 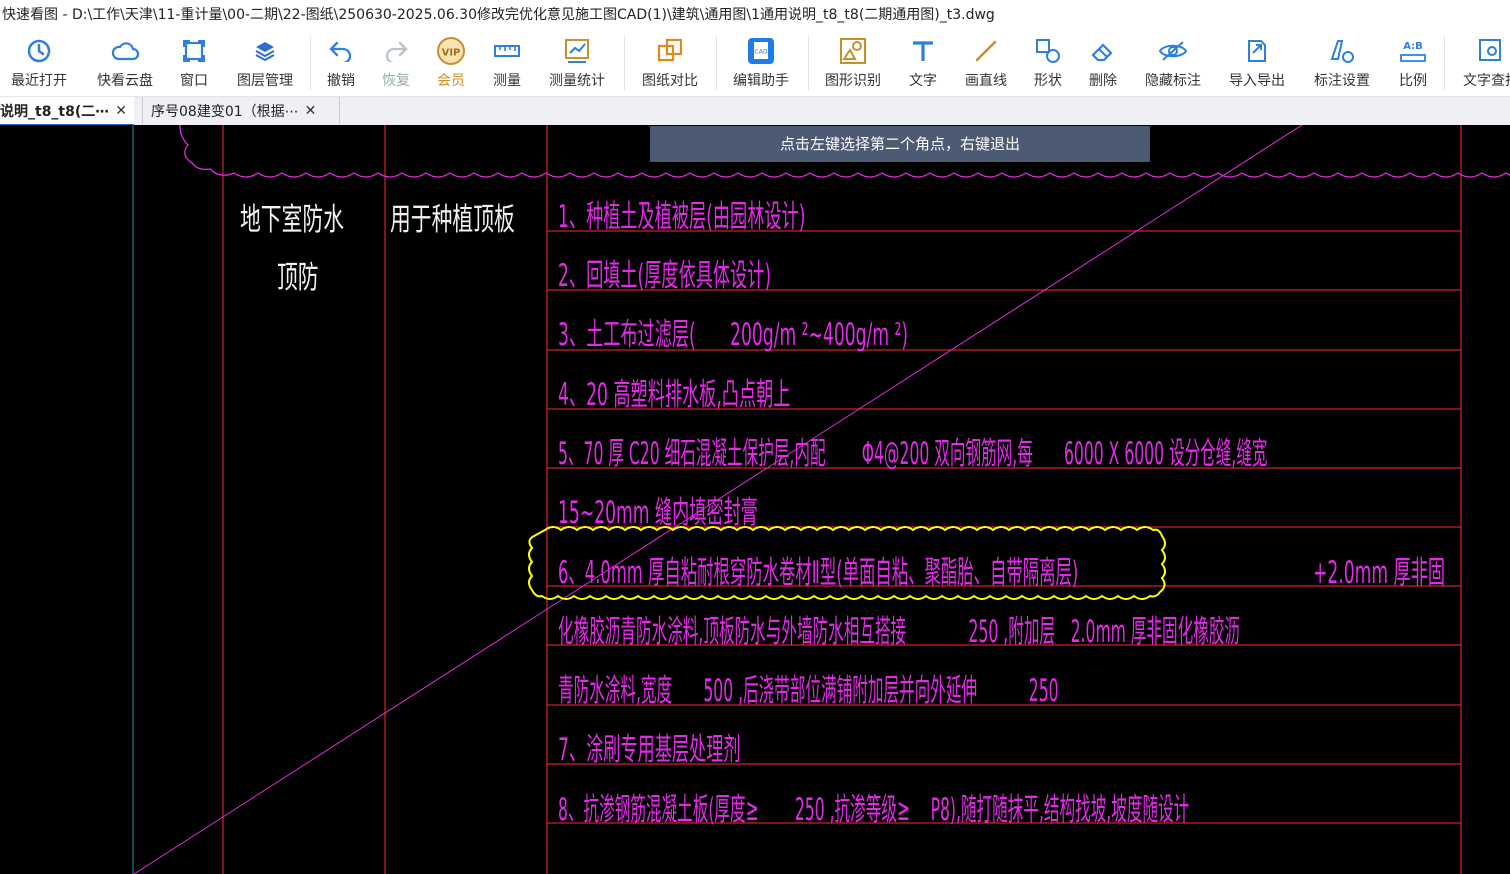 What do you see at coordinates (1257, 51) in the screenshot?
I see `import-export-icon` at bounding box center [1257, 51].